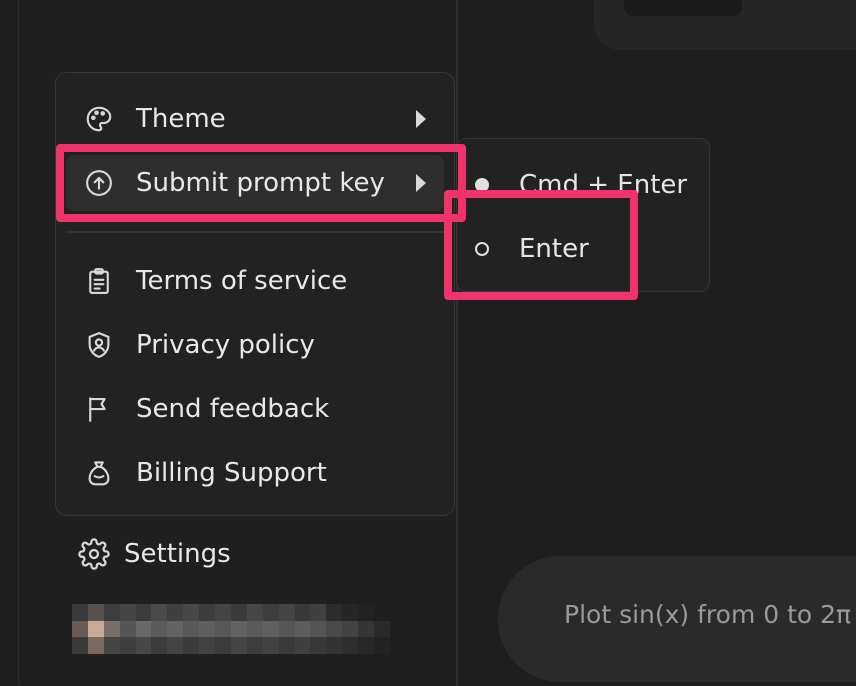  Describe the element at coordinates (99, 119) in the screenshot. I see `palette-icon` at that location.